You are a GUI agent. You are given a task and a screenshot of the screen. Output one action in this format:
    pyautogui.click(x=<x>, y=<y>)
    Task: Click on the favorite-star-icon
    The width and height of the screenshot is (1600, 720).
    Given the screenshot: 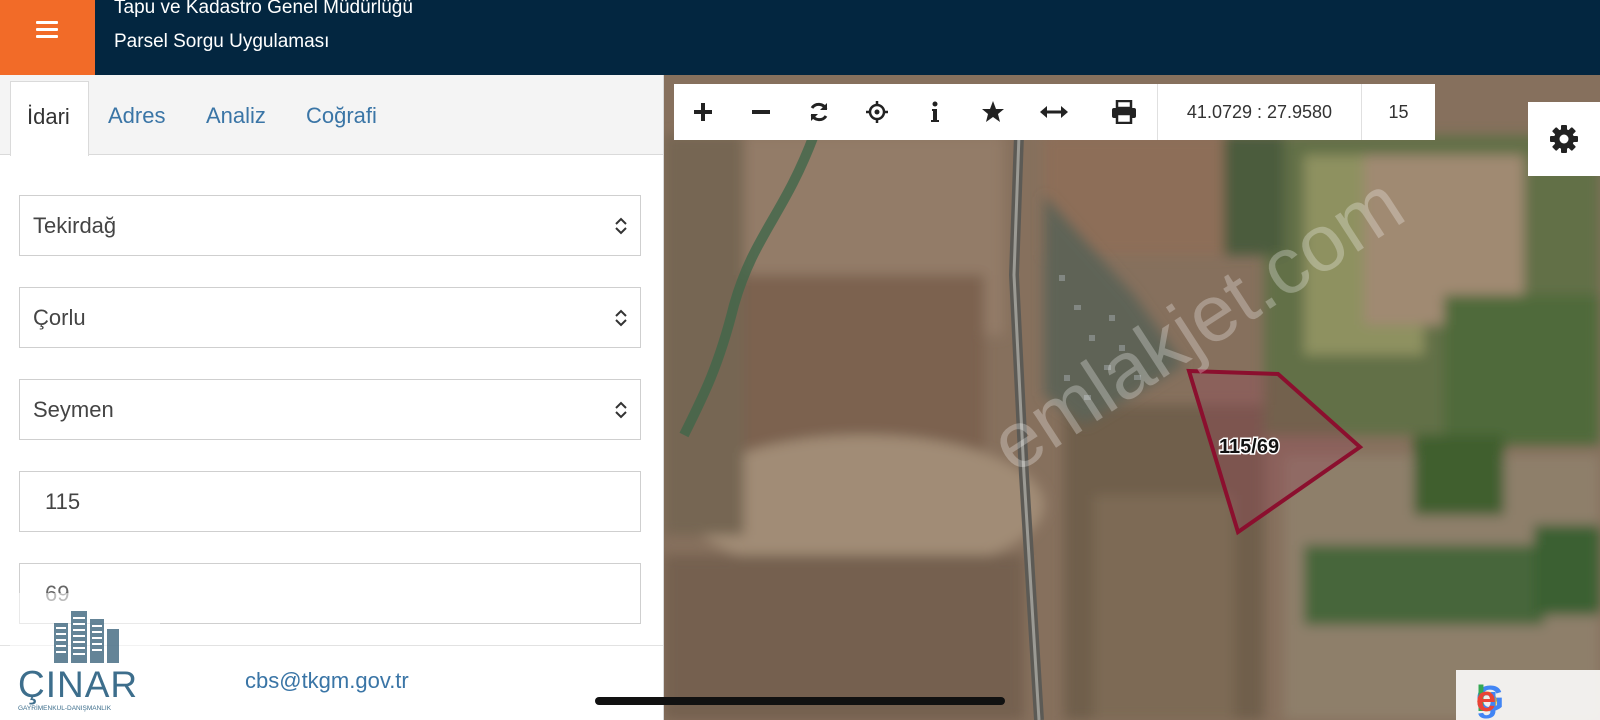 What is the action you would take?
    pyautogui.click(x=993, y=111)
    